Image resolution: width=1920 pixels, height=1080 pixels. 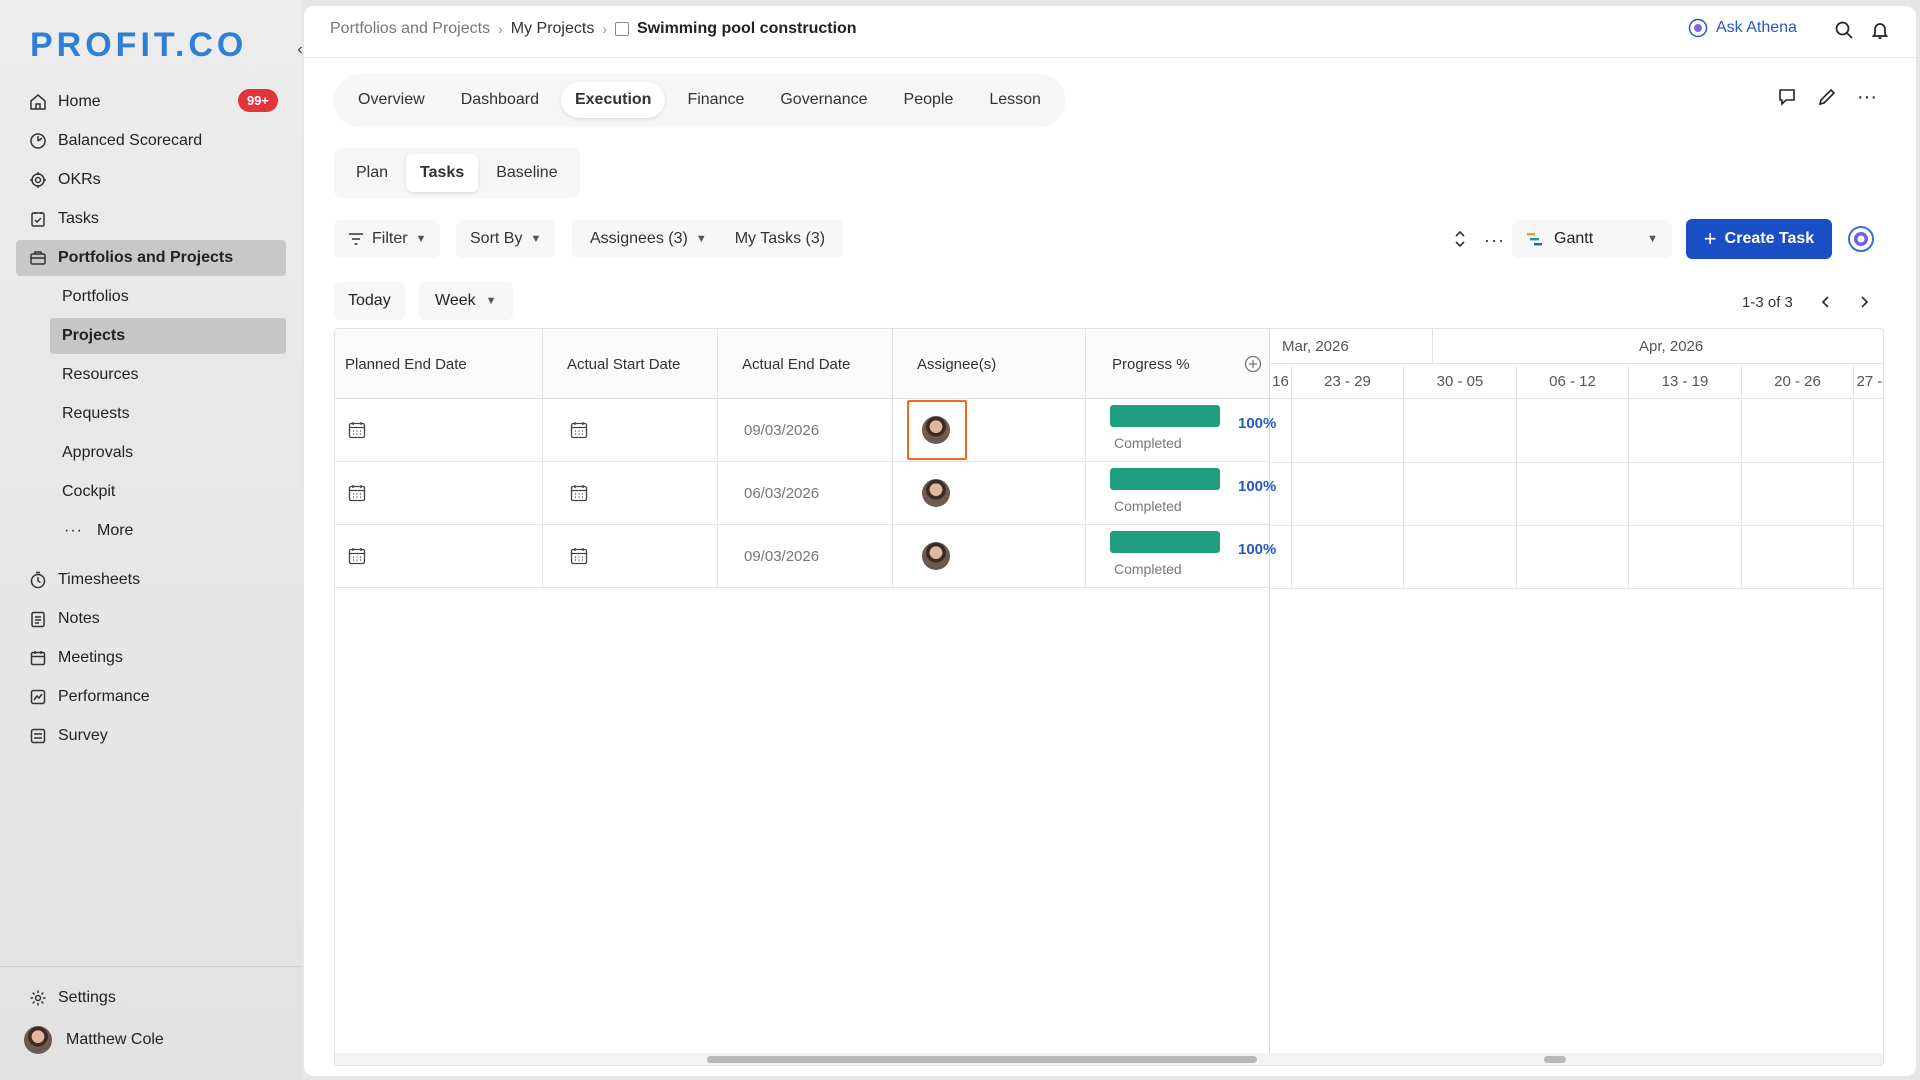 What do you see at coordinates (151, 619) in the screenshot?
I see `sidebar-item-notes: Notes` at bounding box center [151, 619].